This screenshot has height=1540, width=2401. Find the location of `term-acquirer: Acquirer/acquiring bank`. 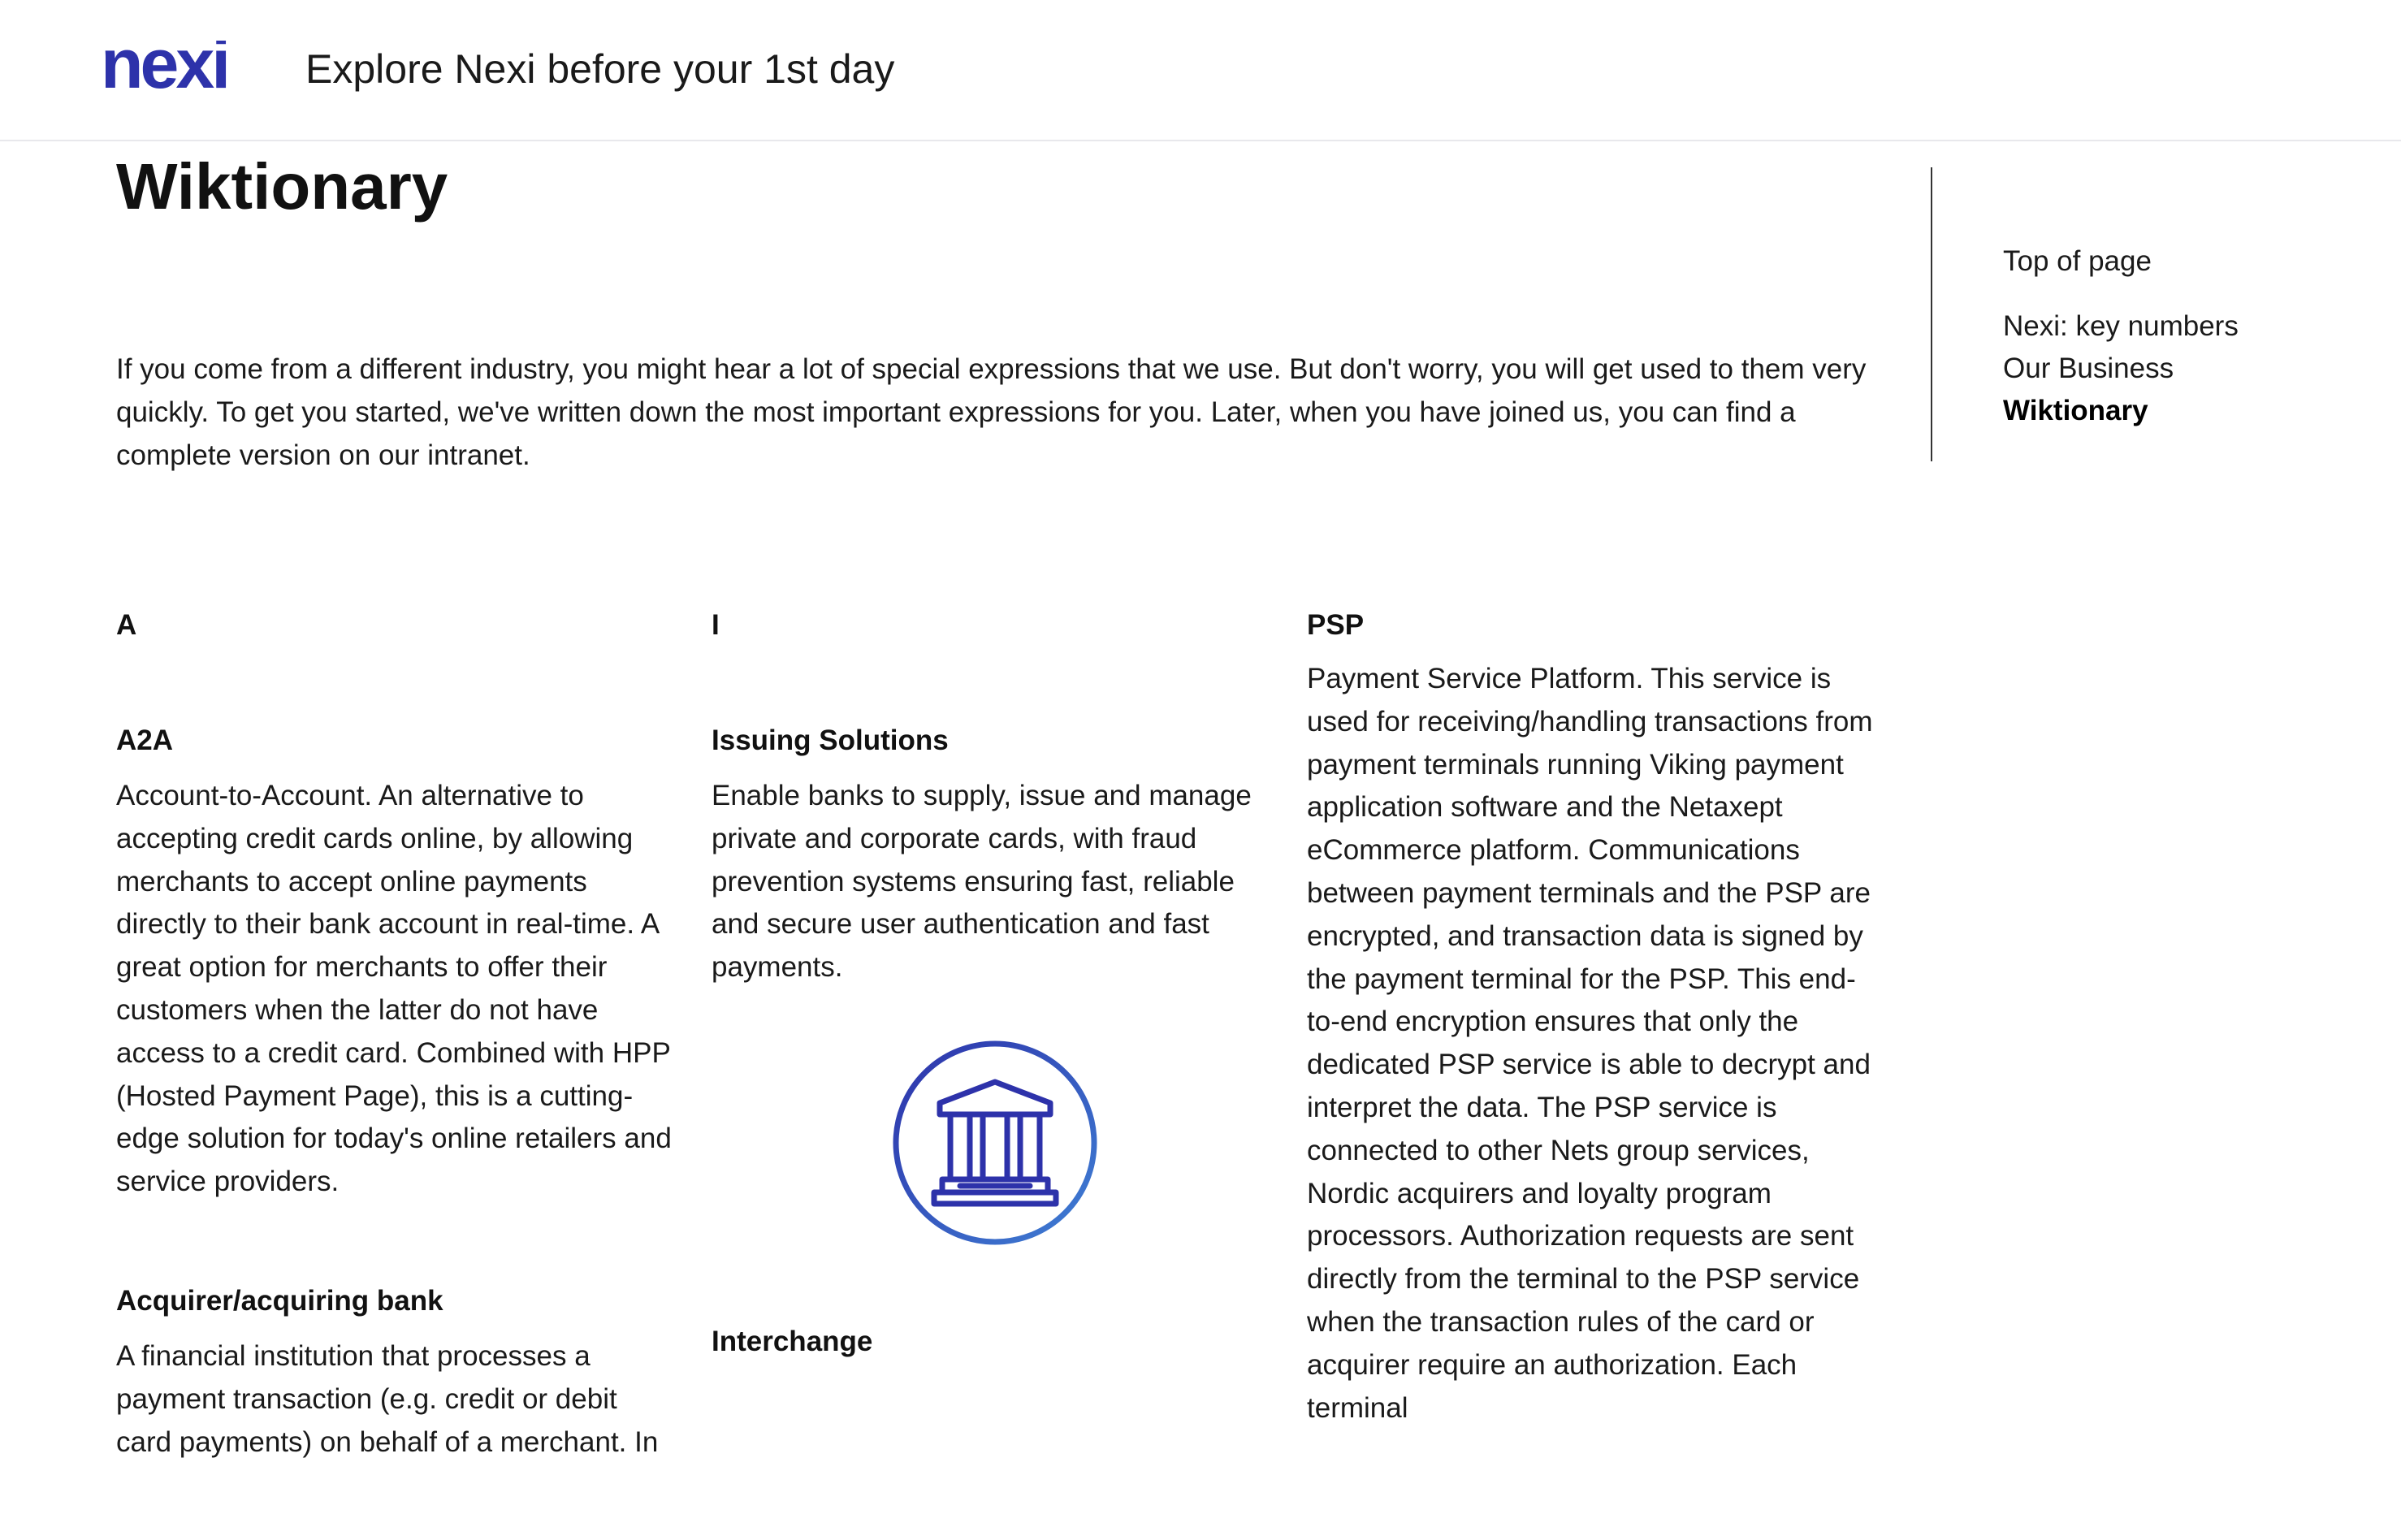

term-acquirer: Acquirer/acquiring bank is located at coordinates (279, 1300).